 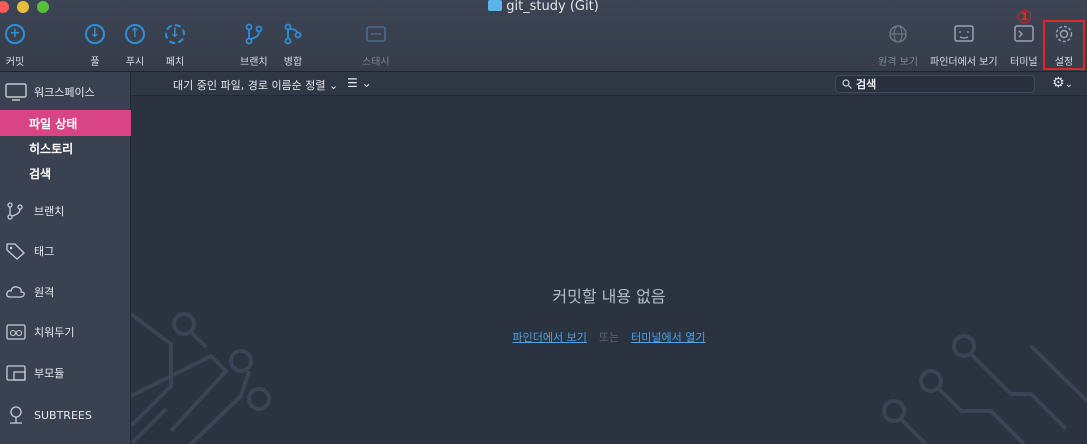 What do you see at coordinates (49, 211) in the screenshot?
I see `sidebar-item-label: 브랜치` at bounding box center [49, 211].